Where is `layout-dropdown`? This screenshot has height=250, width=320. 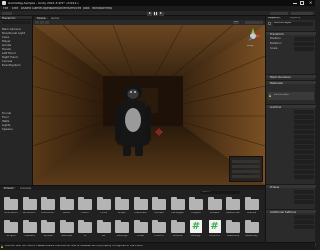 layout-dropdown is located at coordinates (302, 13).